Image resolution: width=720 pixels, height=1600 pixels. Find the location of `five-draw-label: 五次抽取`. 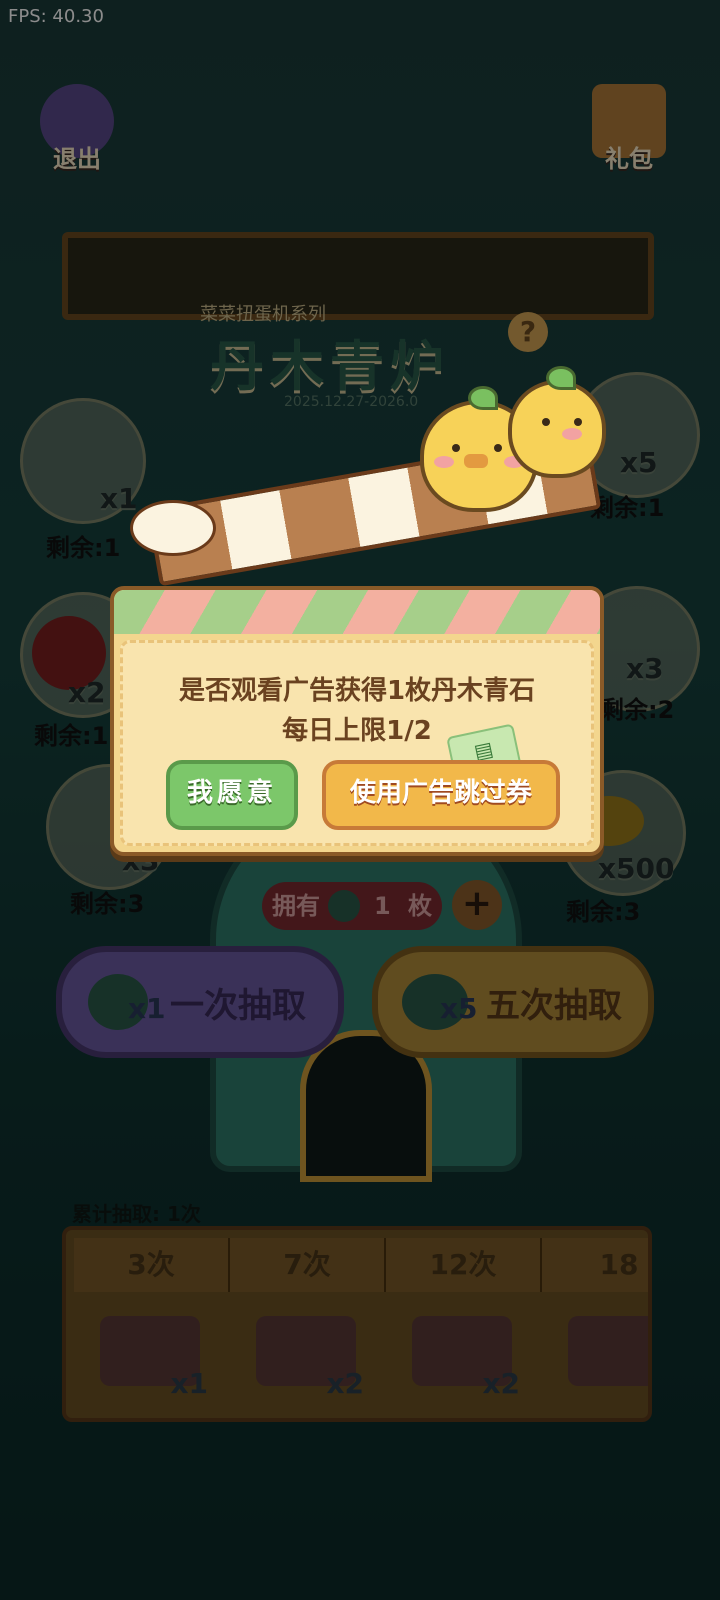

five-draw-label: 五次抽取 is located at coordinates (554, 1006).